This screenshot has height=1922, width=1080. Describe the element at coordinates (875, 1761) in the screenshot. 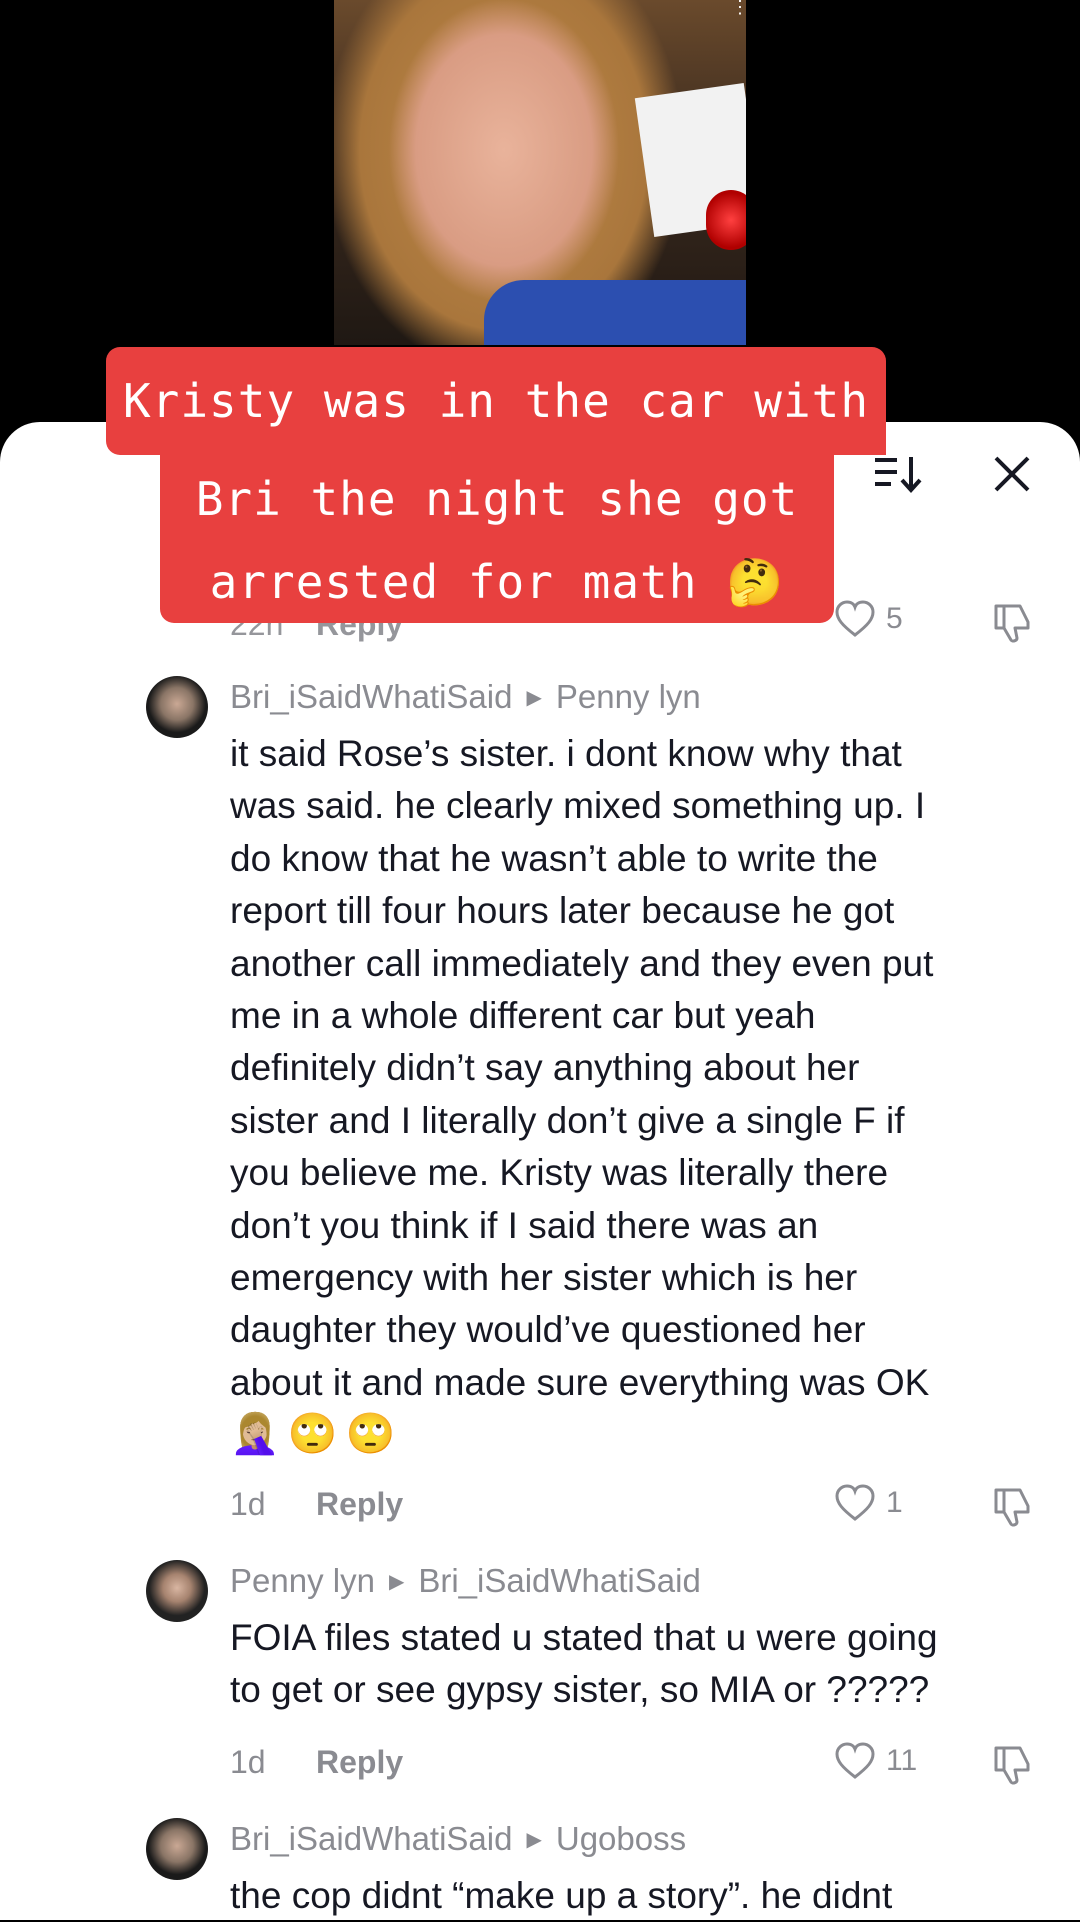

I see `like-button: 11` at that location.